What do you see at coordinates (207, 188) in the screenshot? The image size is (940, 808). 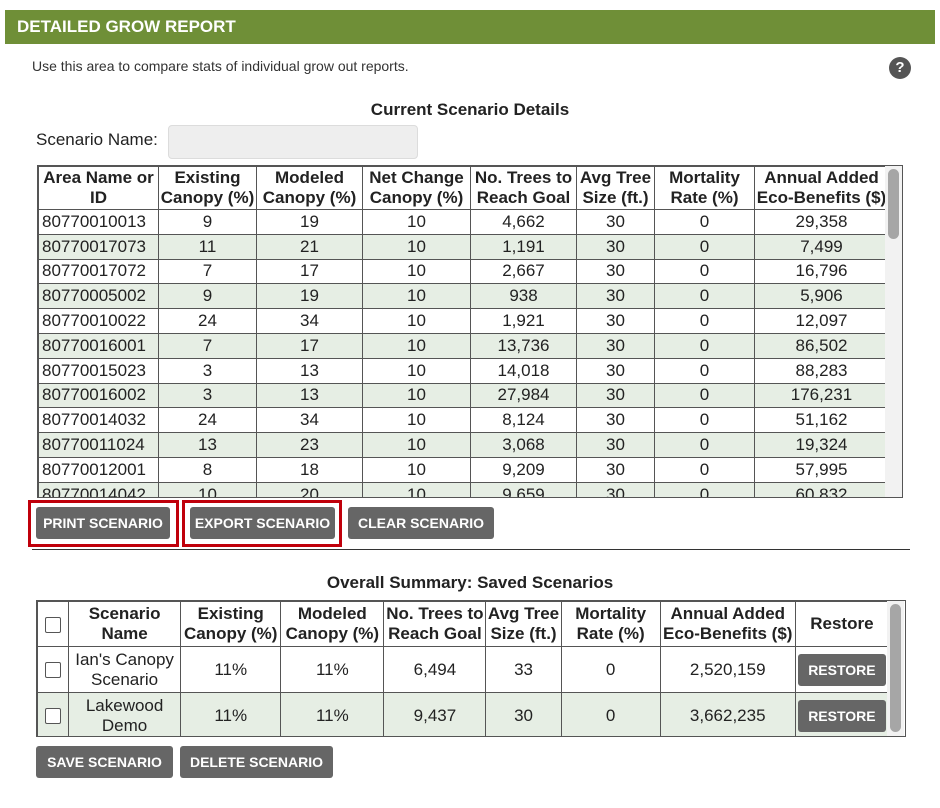 I see `column-header: Existing Canopy (%)` at bounding box center [207, 188].